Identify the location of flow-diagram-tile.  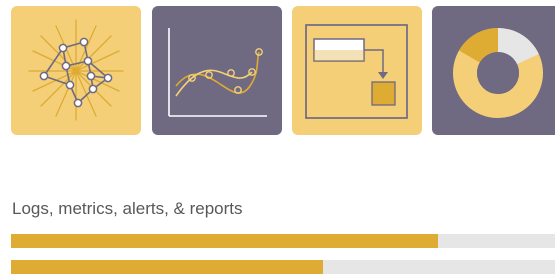
(357, 70).